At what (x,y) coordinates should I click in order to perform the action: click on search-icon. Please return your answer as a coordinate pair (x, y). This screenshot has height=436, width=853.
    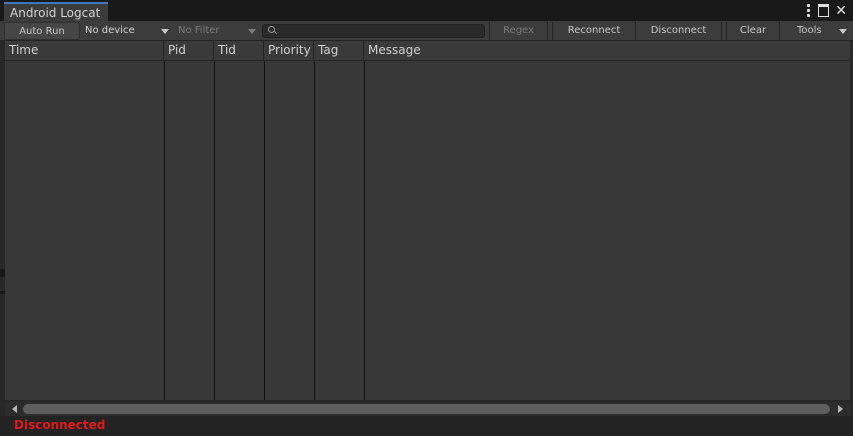
    Looking at the image, I should click on (271, 29).